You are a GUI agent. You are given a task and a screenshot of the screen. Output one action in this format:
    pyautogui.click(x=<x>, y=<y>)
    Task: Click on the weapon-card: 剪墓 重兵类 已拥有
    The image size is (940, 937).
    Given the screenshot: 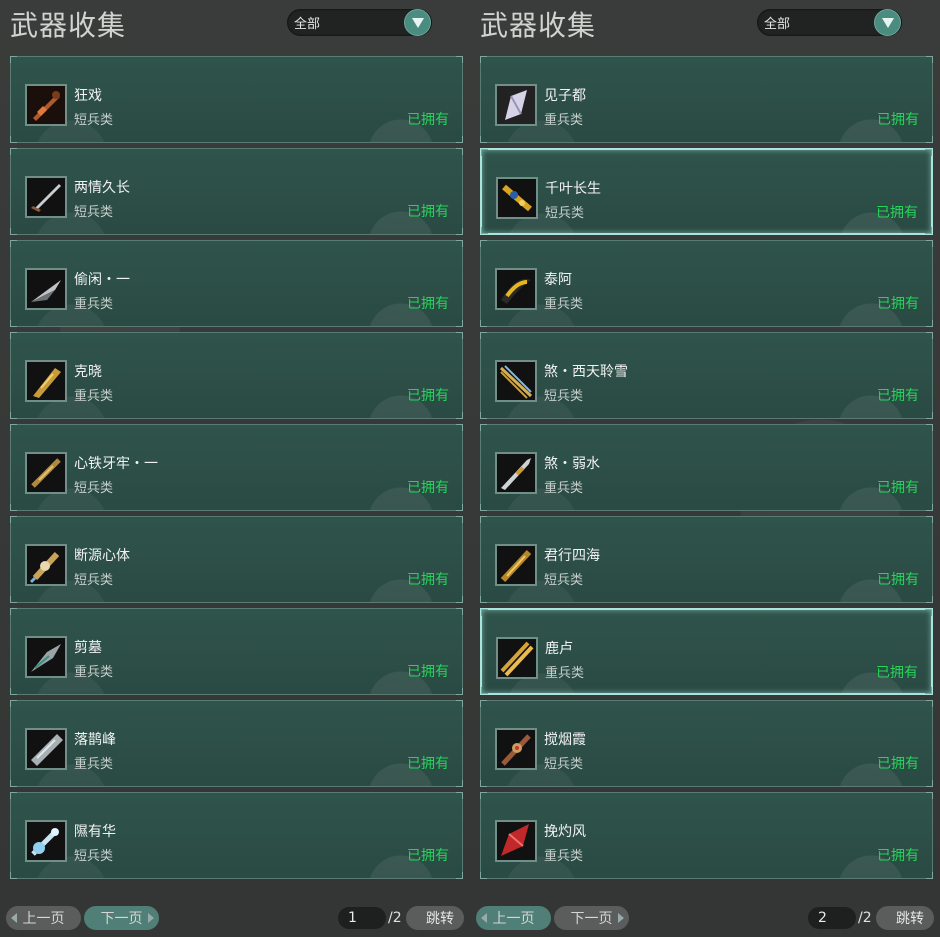 What is the action you would take?
    pyautogui.click(x=236, y=651)
    